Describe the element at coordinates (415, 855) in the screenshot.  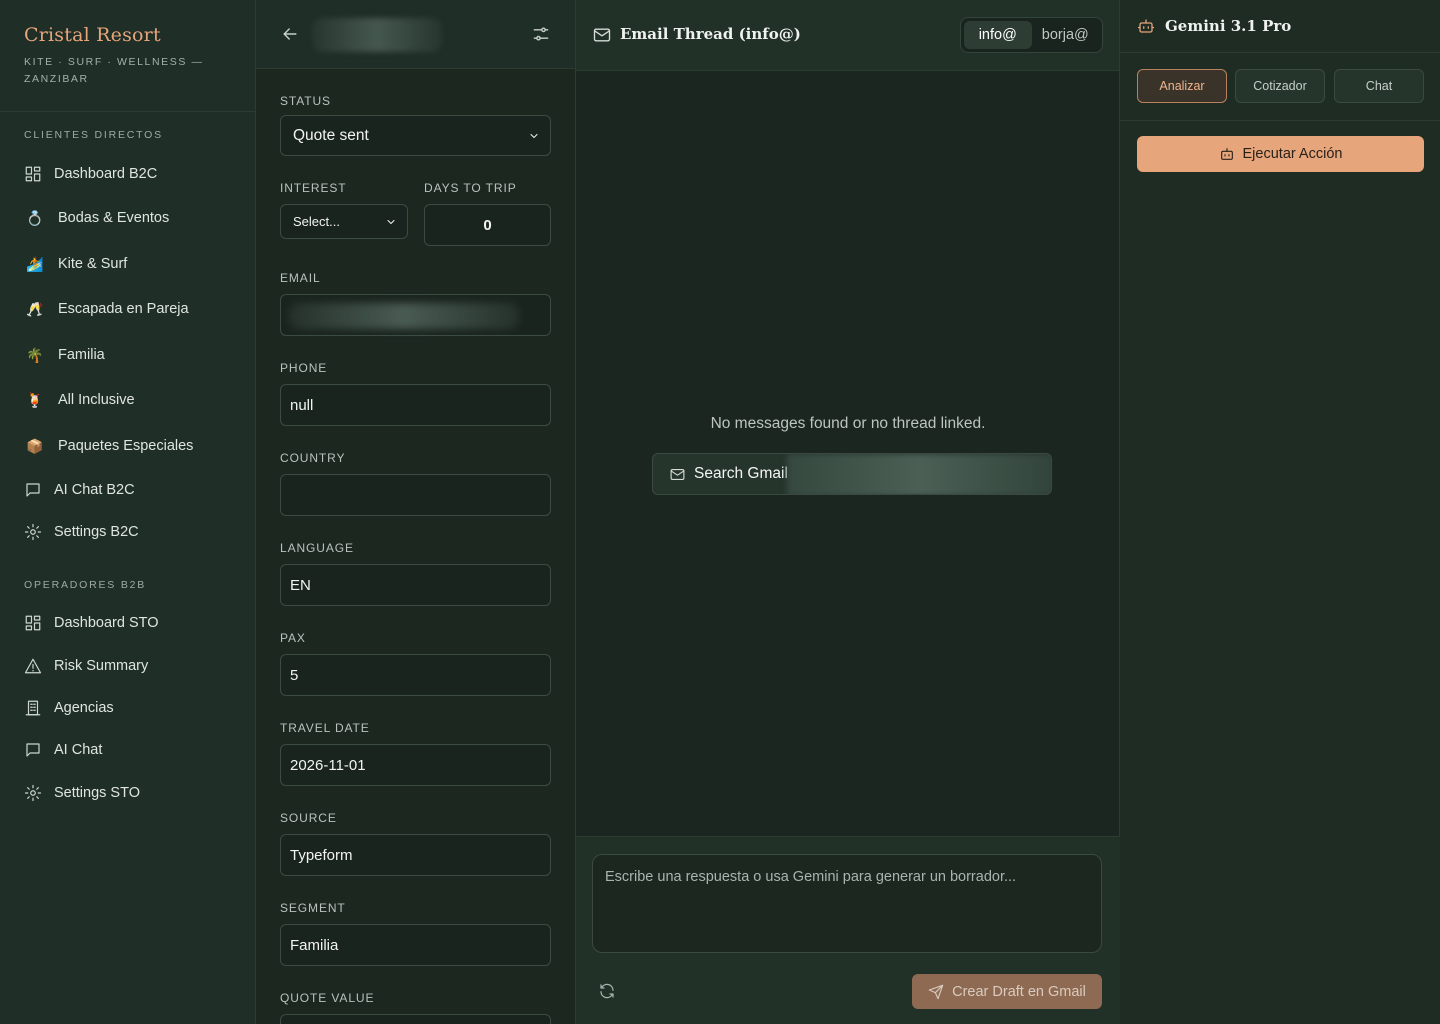
I see `source-field: Typeform` at that location.